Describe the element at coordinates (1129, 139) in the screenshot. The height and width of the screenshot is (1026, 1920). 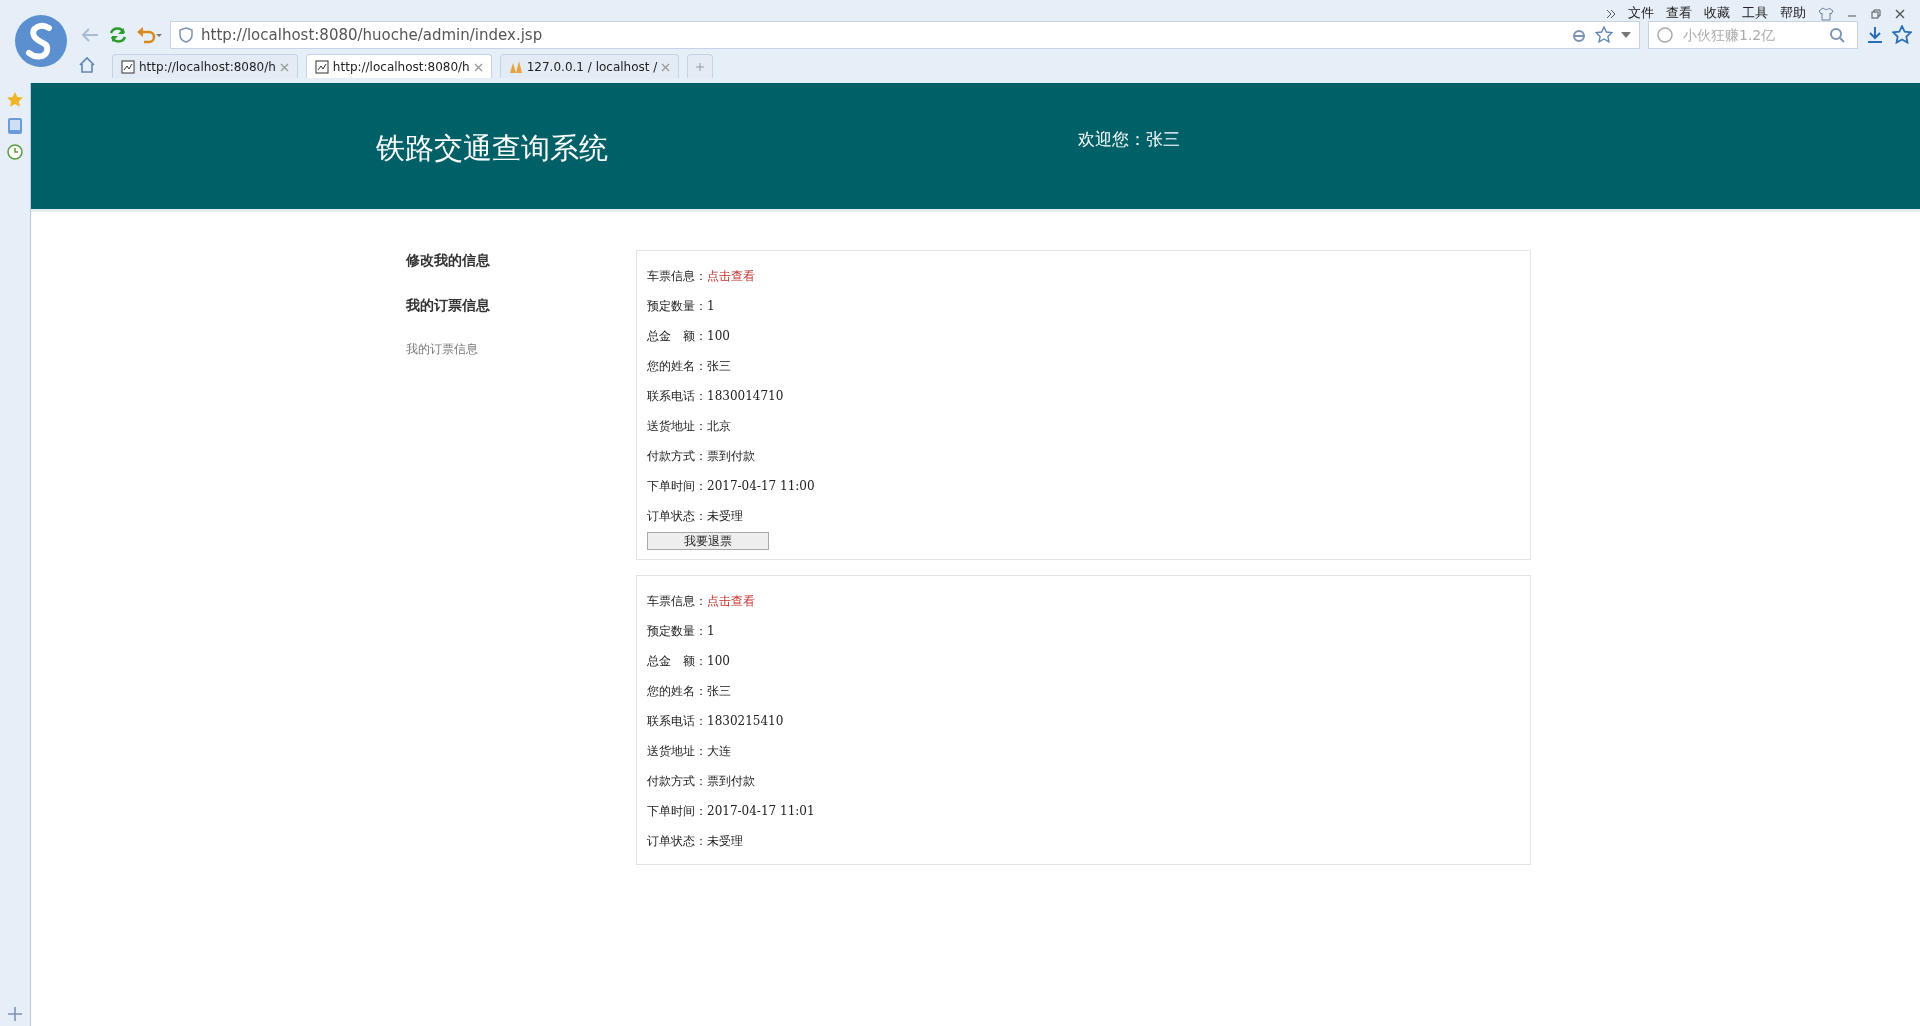
I see `welcome-text: 欢迎您：张三` at that location.